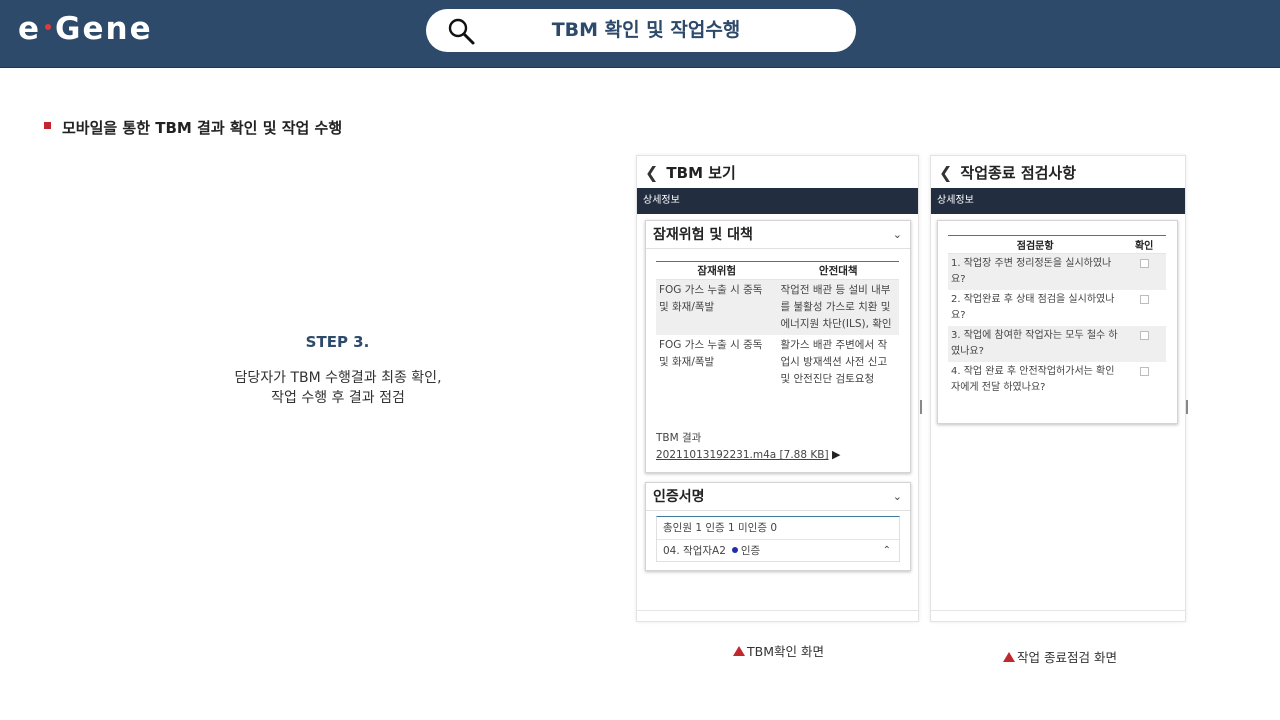 The width and height of the screenshot is (1280, 720). I want to click on table-row: 1. 작업장 주변 정리정돈을 실시하였나요?, so click(1057, 271).